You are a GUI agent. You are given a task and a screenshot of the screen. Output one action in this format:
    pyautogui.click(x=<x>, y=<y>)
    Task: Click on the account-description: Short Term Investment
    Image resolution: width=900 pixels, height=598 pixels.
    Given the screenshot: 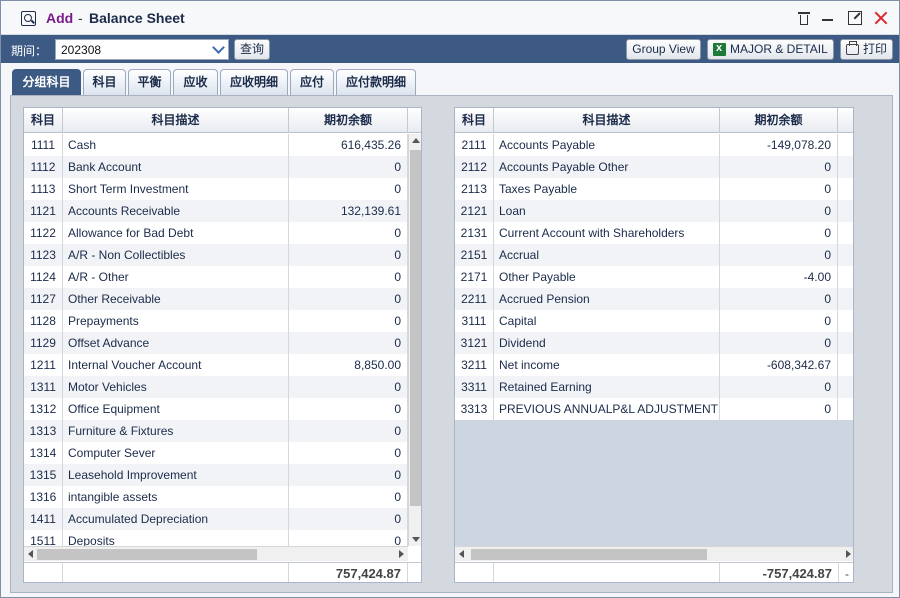 What is the action you would take?
    pyautogui.click(x=176, y=189)
    